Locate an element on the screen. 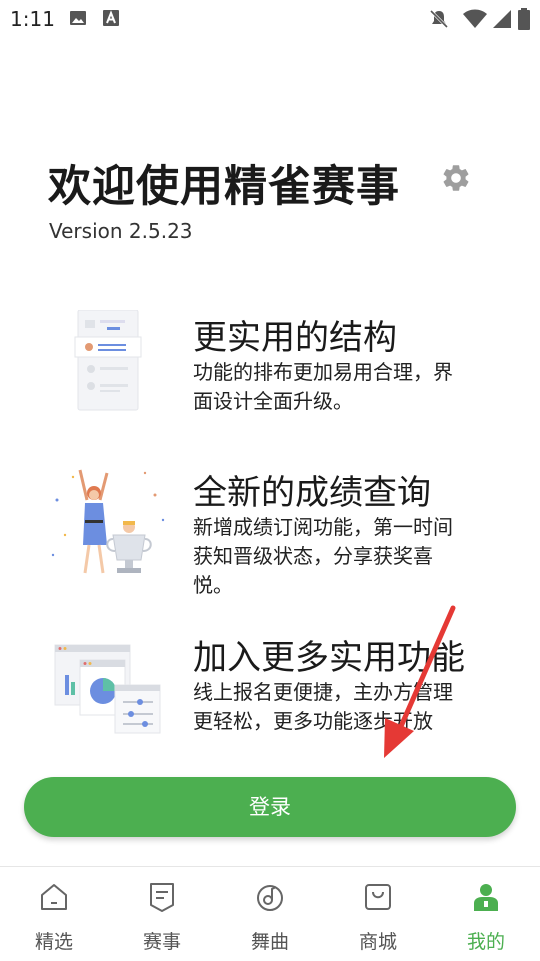 Image resolution: width=540 pixels, height=961 pixels. battery-icon is located at coordinates (524, 19).